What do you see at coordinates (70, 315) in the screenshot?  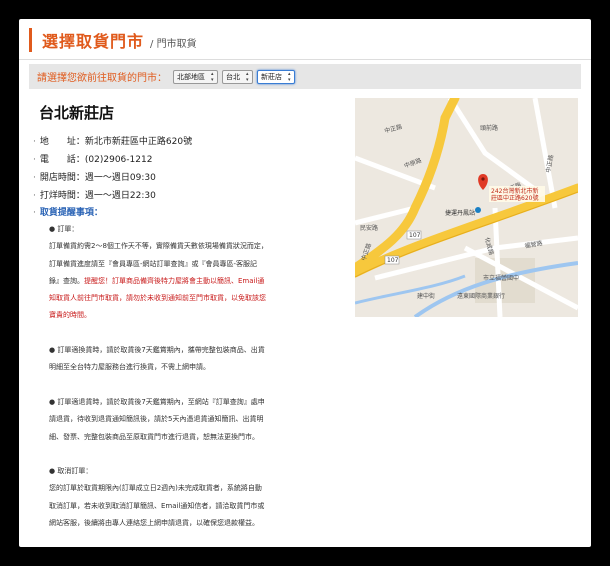 I see `order-note-warning: 寶貴的時間。` at bounding box center [70, 315].